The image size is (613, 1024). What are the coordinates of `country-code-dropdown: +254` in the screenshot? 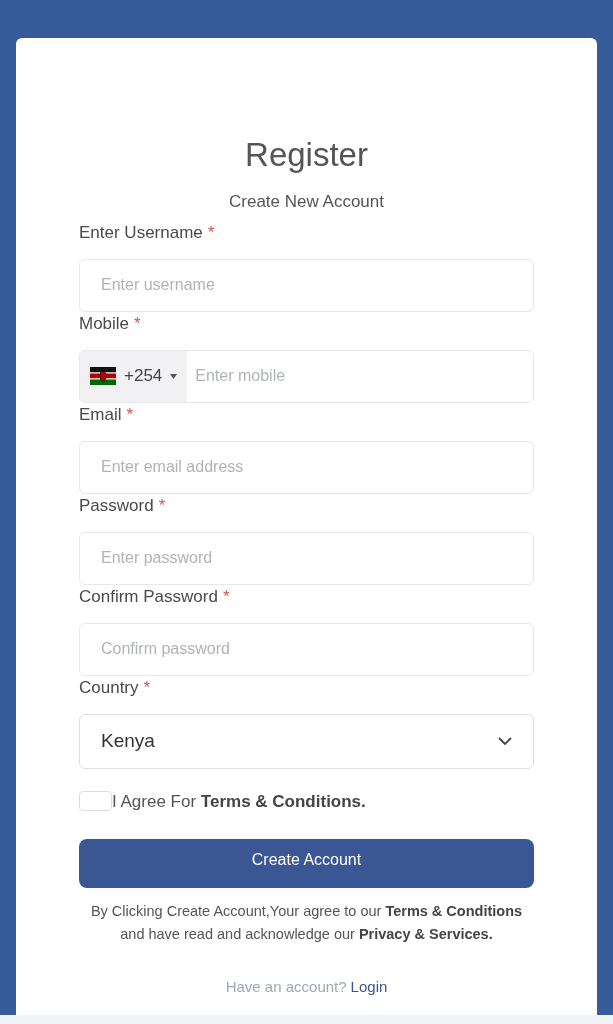 It's located at (134, 376).